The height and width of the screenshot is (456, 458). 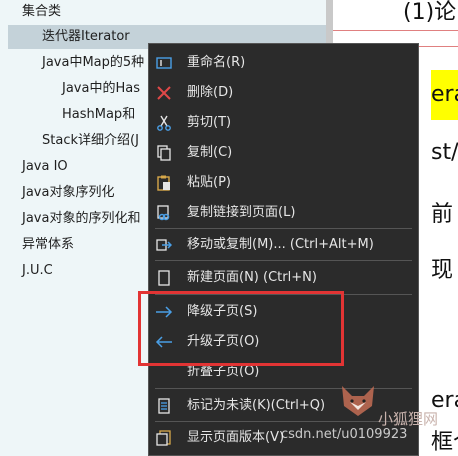 I want to click on menu-item-demote-subpage: 降级子页(S), so click(x=283, y=312).